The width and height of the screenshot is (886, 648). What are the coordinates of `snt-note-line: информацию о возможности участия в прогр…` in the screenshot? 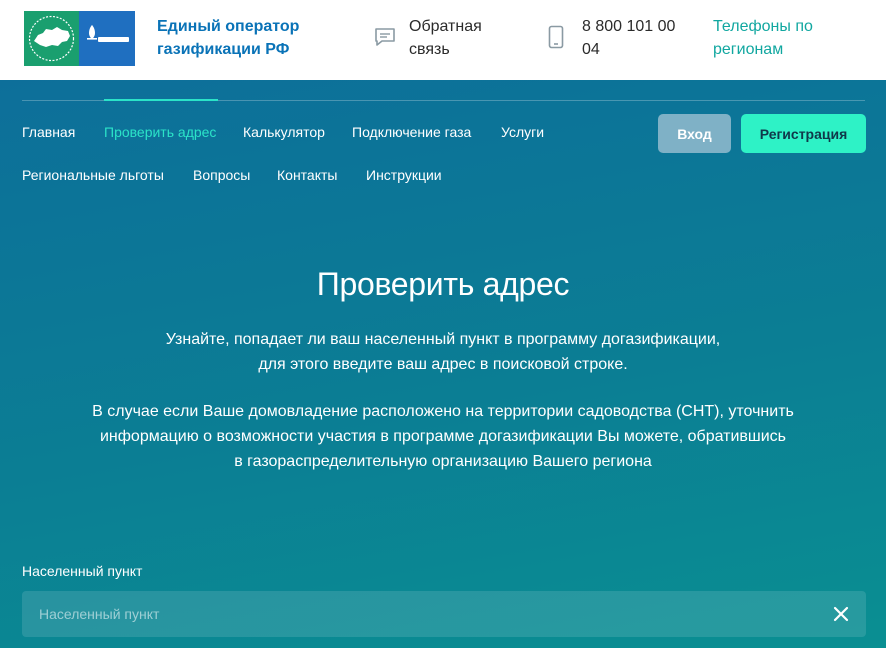 It's located at (443, 436).